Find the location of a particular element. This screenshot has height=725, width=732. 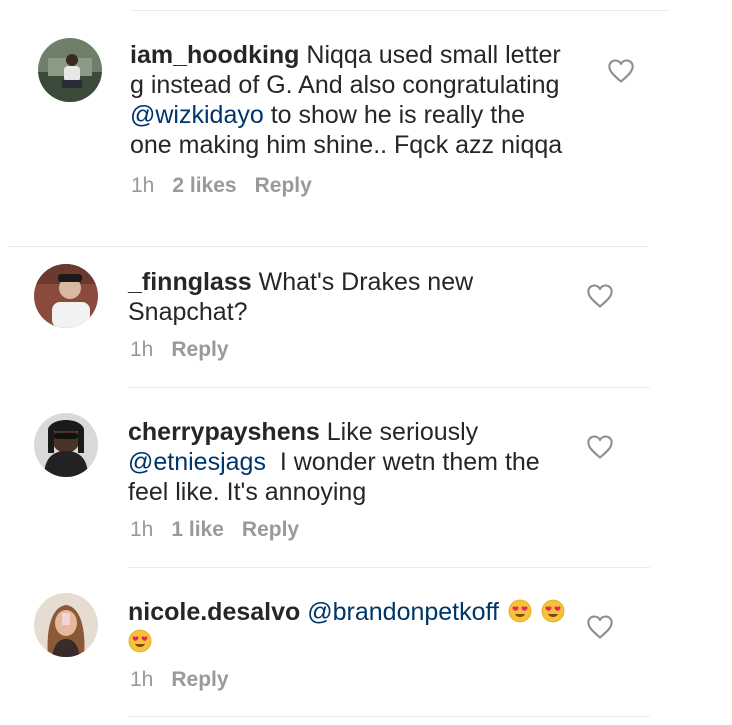

username: iam_hoodking is located at coordinates (214, 55).